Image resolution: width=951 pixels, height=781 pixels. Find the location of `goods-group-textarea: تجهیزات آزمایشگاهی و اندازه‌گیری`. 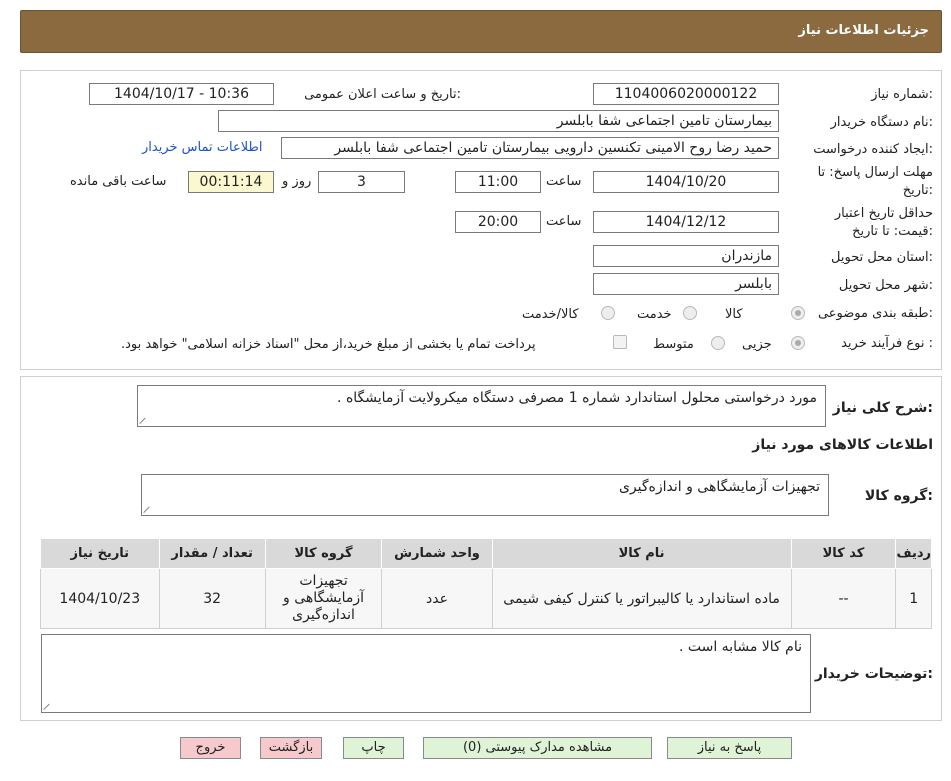

goods-group-textarea: تجهیزات آزمایشگاهی و اندازه‌گیری is located at coordinates (485, 495).